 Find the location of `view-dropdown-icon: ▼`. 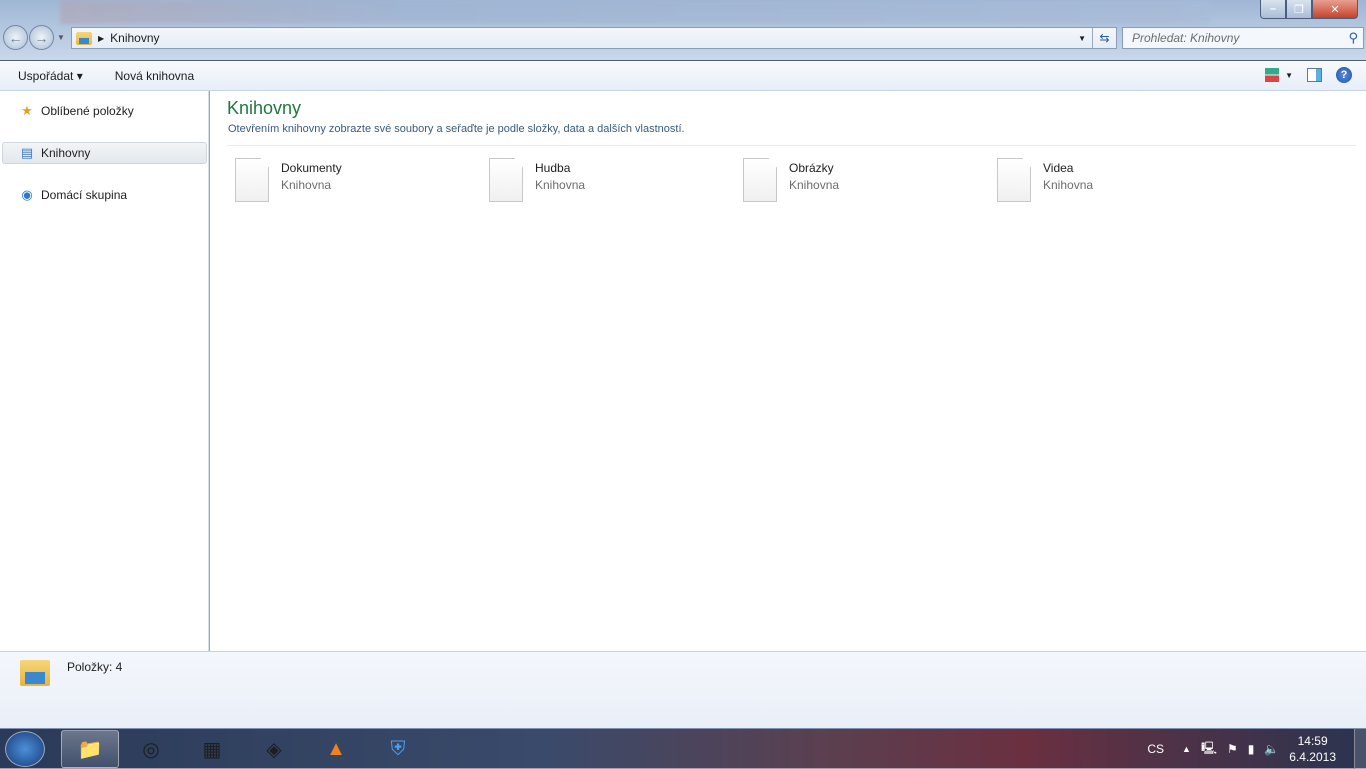

view-dropdown-icon: ▼ is located at coordinates (1289, 75).